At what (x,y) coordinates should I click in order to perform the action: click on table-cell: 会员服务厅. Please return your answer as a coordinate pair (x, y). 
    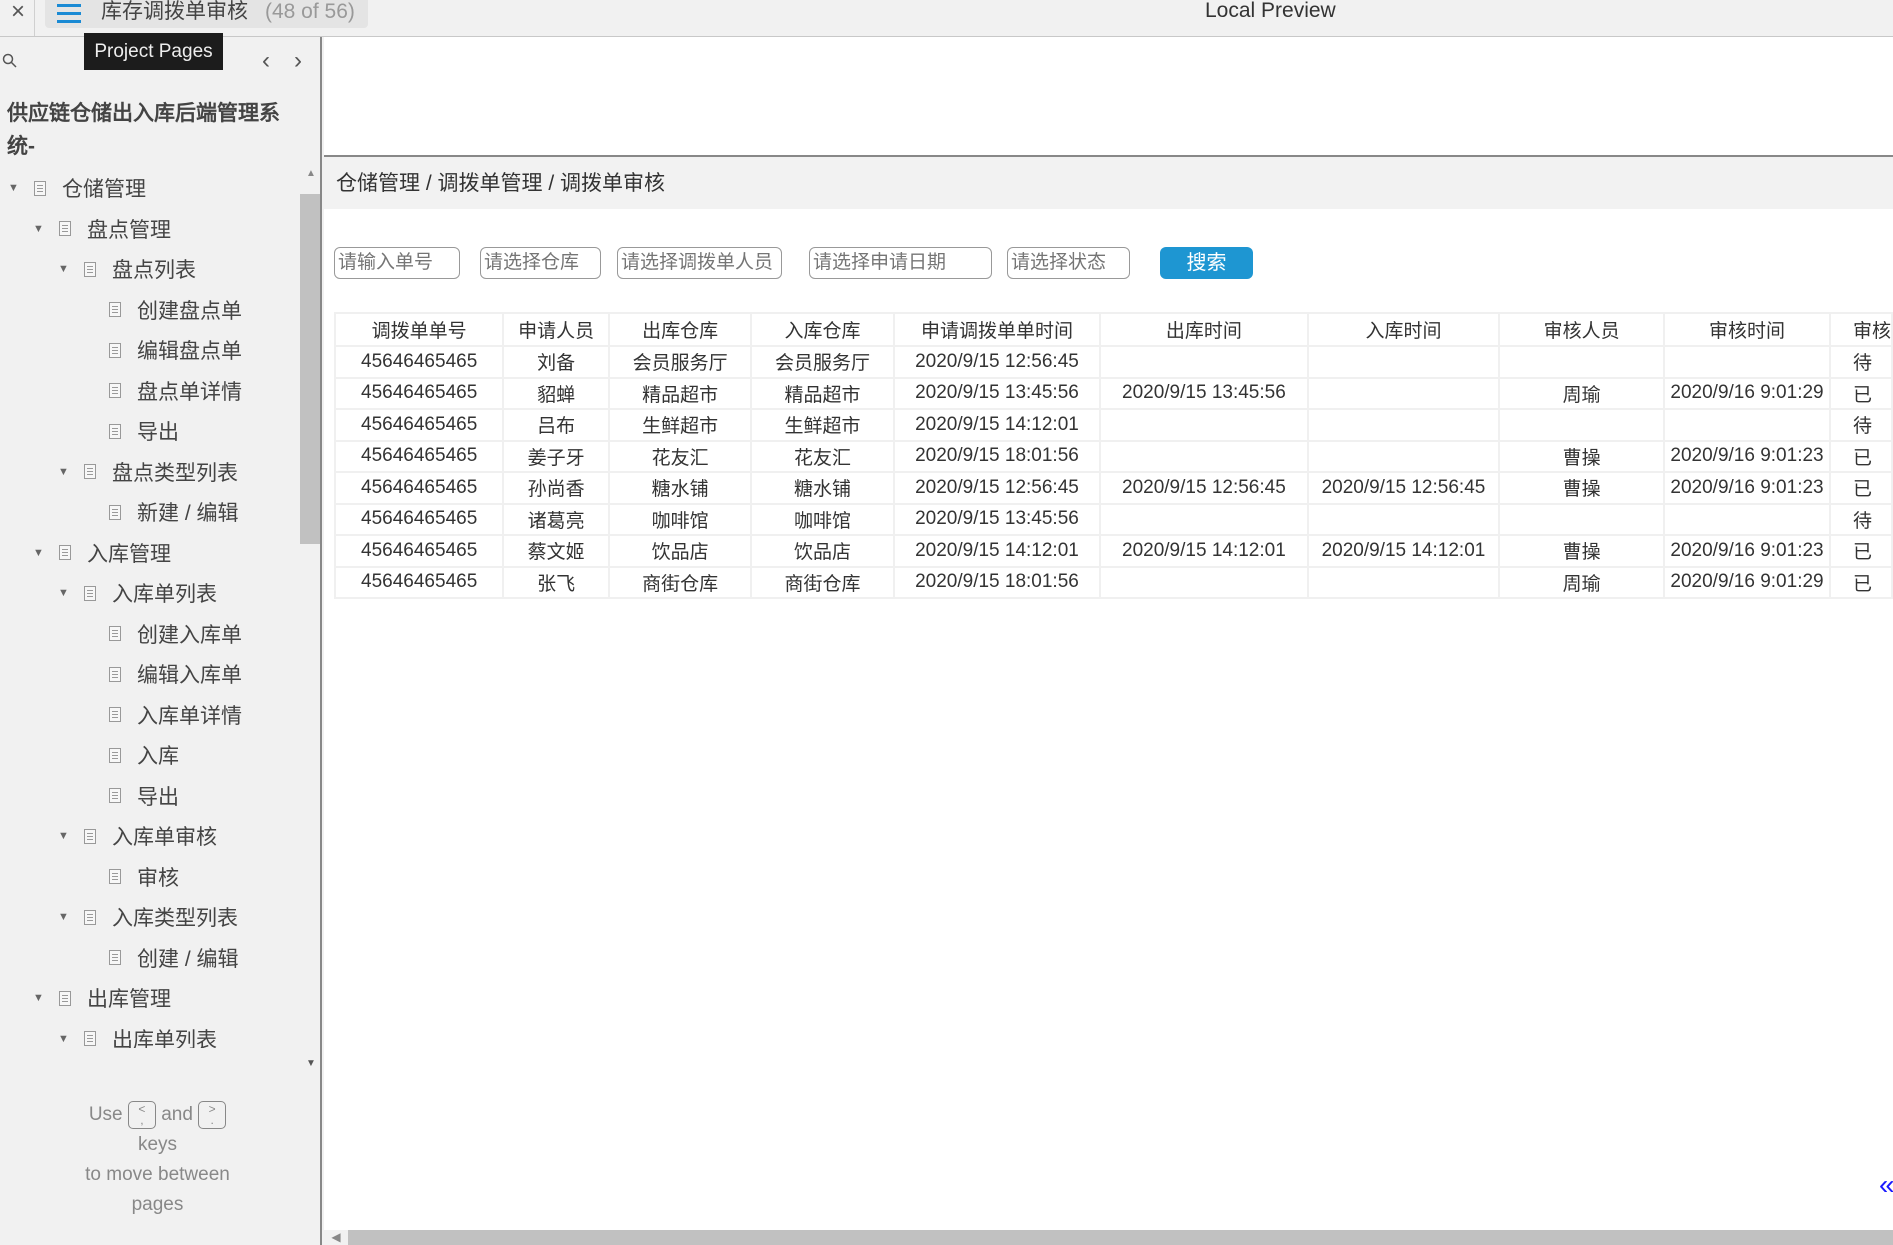
    Looking at the image, I should click on (680, 362).